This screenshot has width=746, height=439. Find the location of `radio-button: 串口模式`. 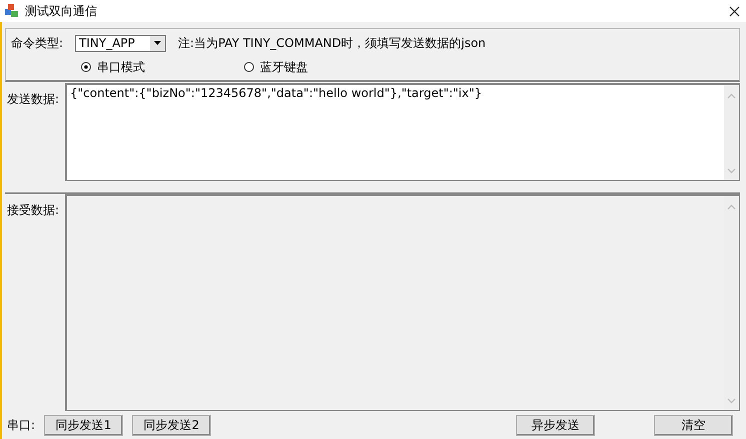

radio-button: 串口模式 is located at coordinates (162, 67).